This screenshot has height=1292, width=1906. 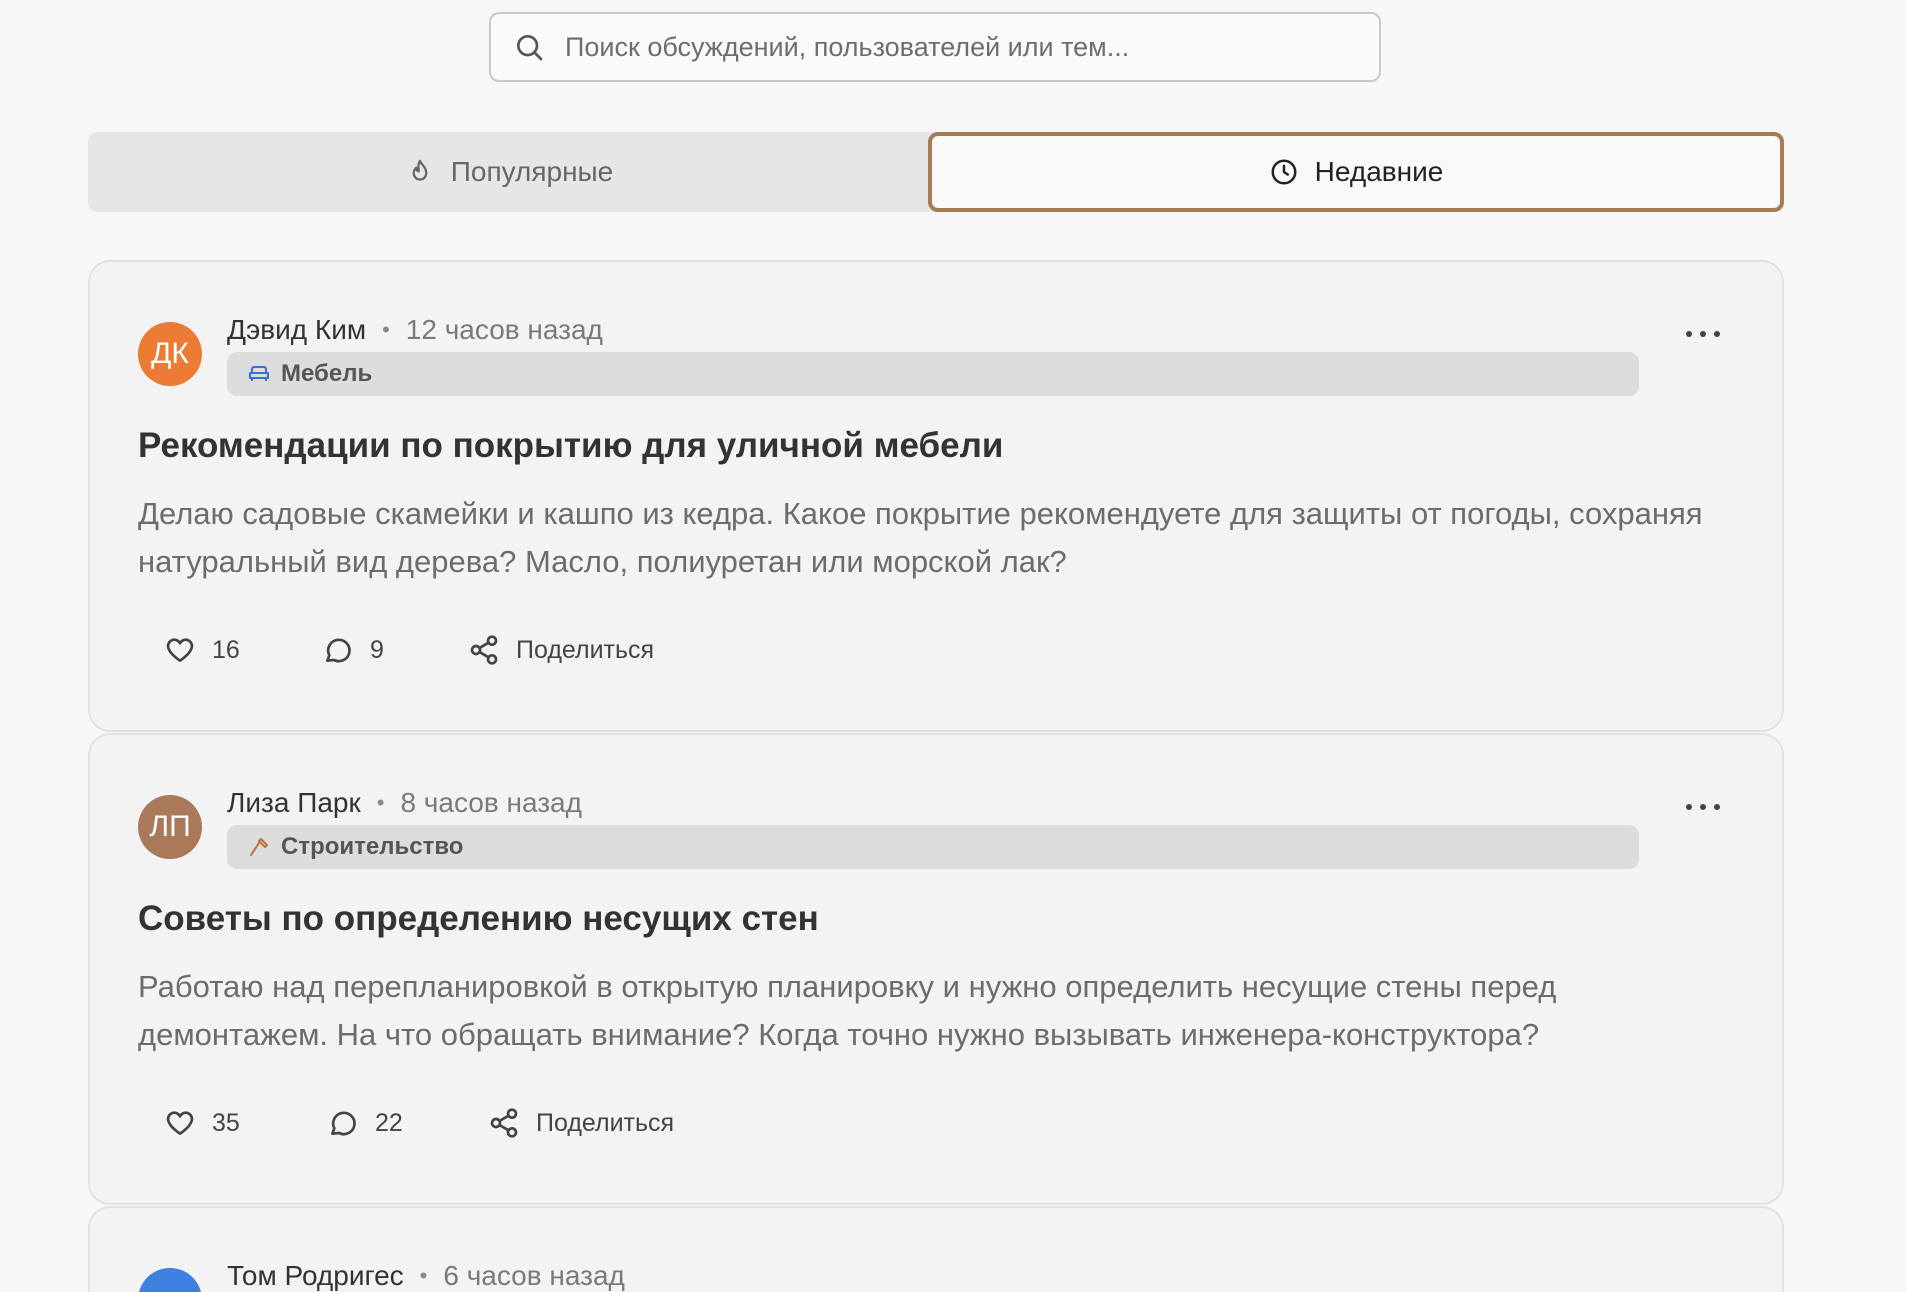 What do you see at coordinates (933, 847) in the screenshot?
I see `category-badge: Строительство` at bounding box center [933, 847].